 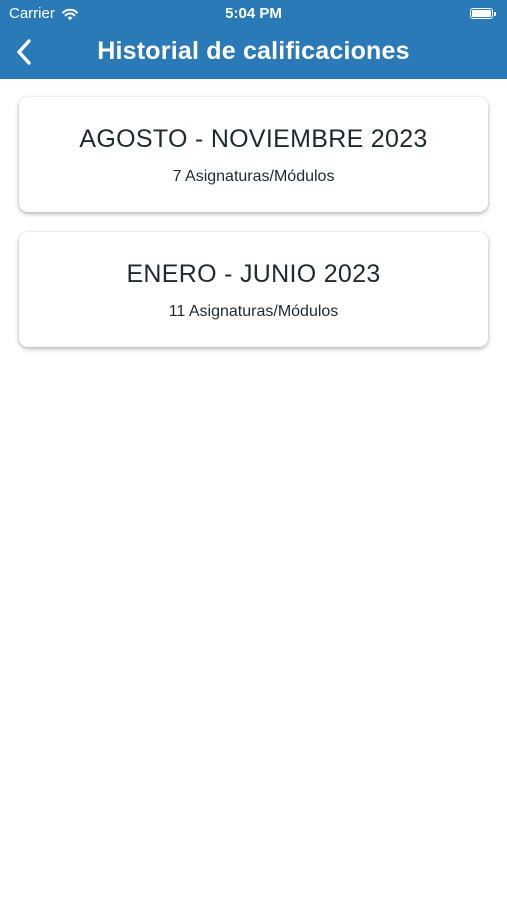 What do you see at coordinates (253, 176) in the screenshot?
I see `period-subject-count: 7 Asignaturas/Módulos` at bounding box center [253, 176].